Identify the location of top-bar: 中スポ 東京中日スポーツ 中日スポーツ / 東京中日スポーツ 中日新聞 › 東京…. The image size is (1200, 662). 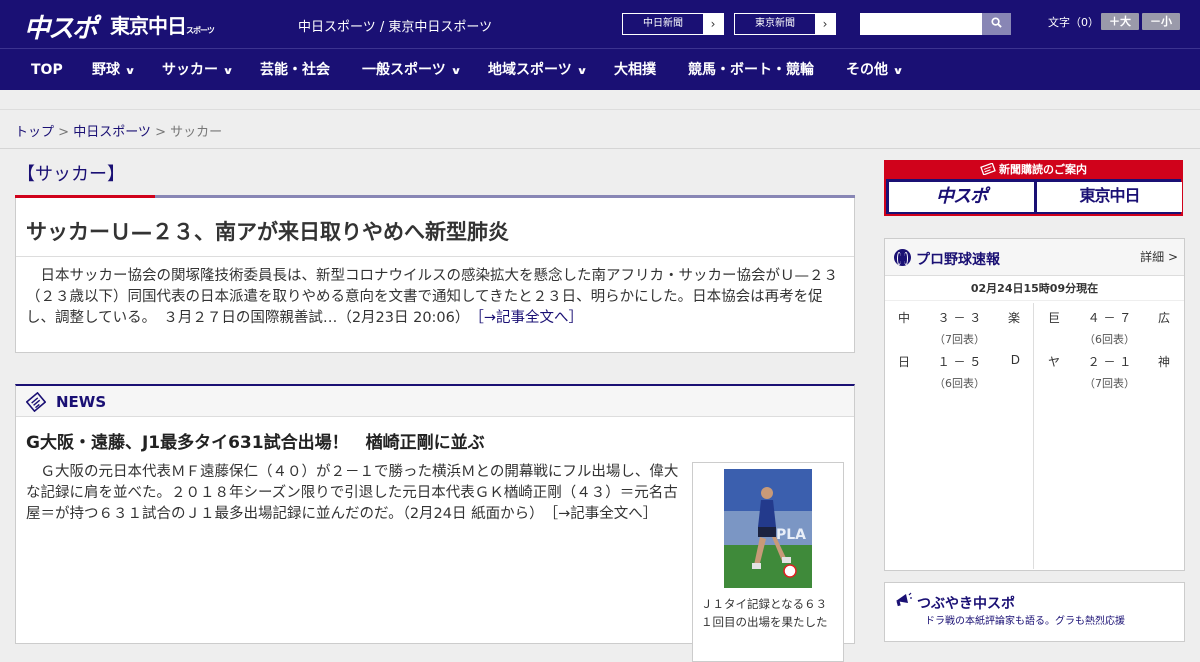
(600, 24).